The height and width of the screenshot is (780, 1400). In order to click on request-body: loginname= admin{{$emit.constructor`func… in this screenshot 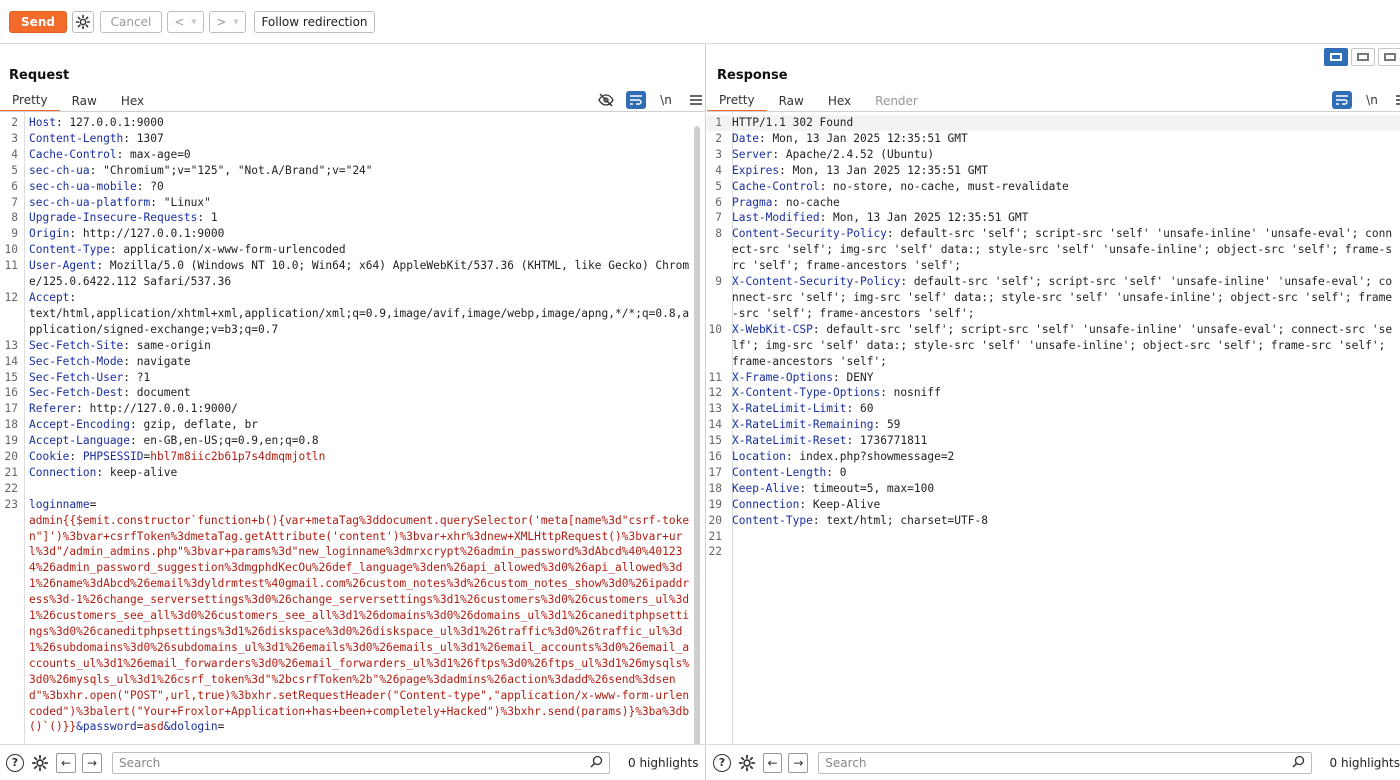, I will do `click(360, 616)`.